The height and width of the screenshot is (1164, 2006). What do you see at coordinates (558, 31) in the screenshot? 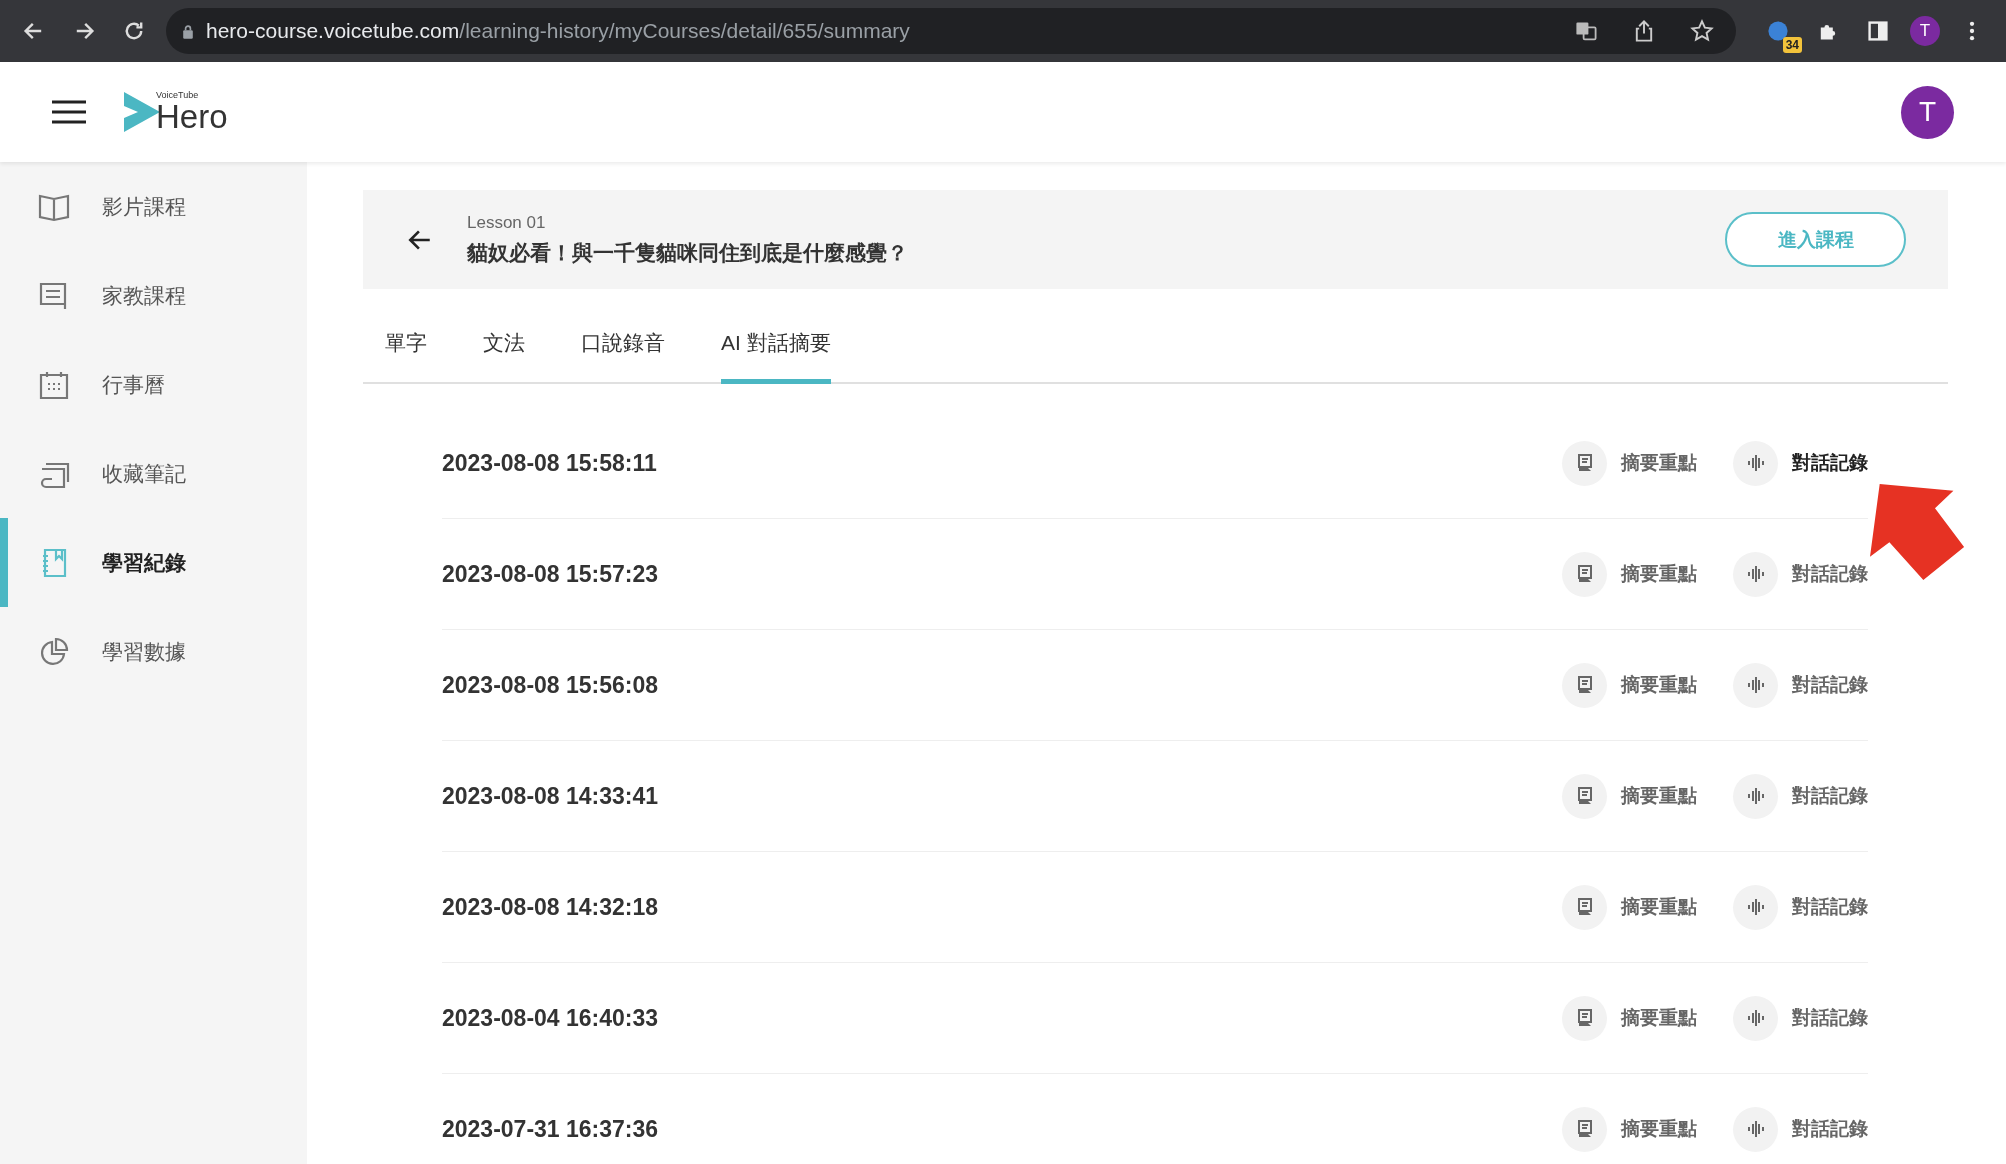
I see `url-text: hero-course.voicetube.com/learning-history/myCourses/detail/655/summary` at bounding box center [558, 31].